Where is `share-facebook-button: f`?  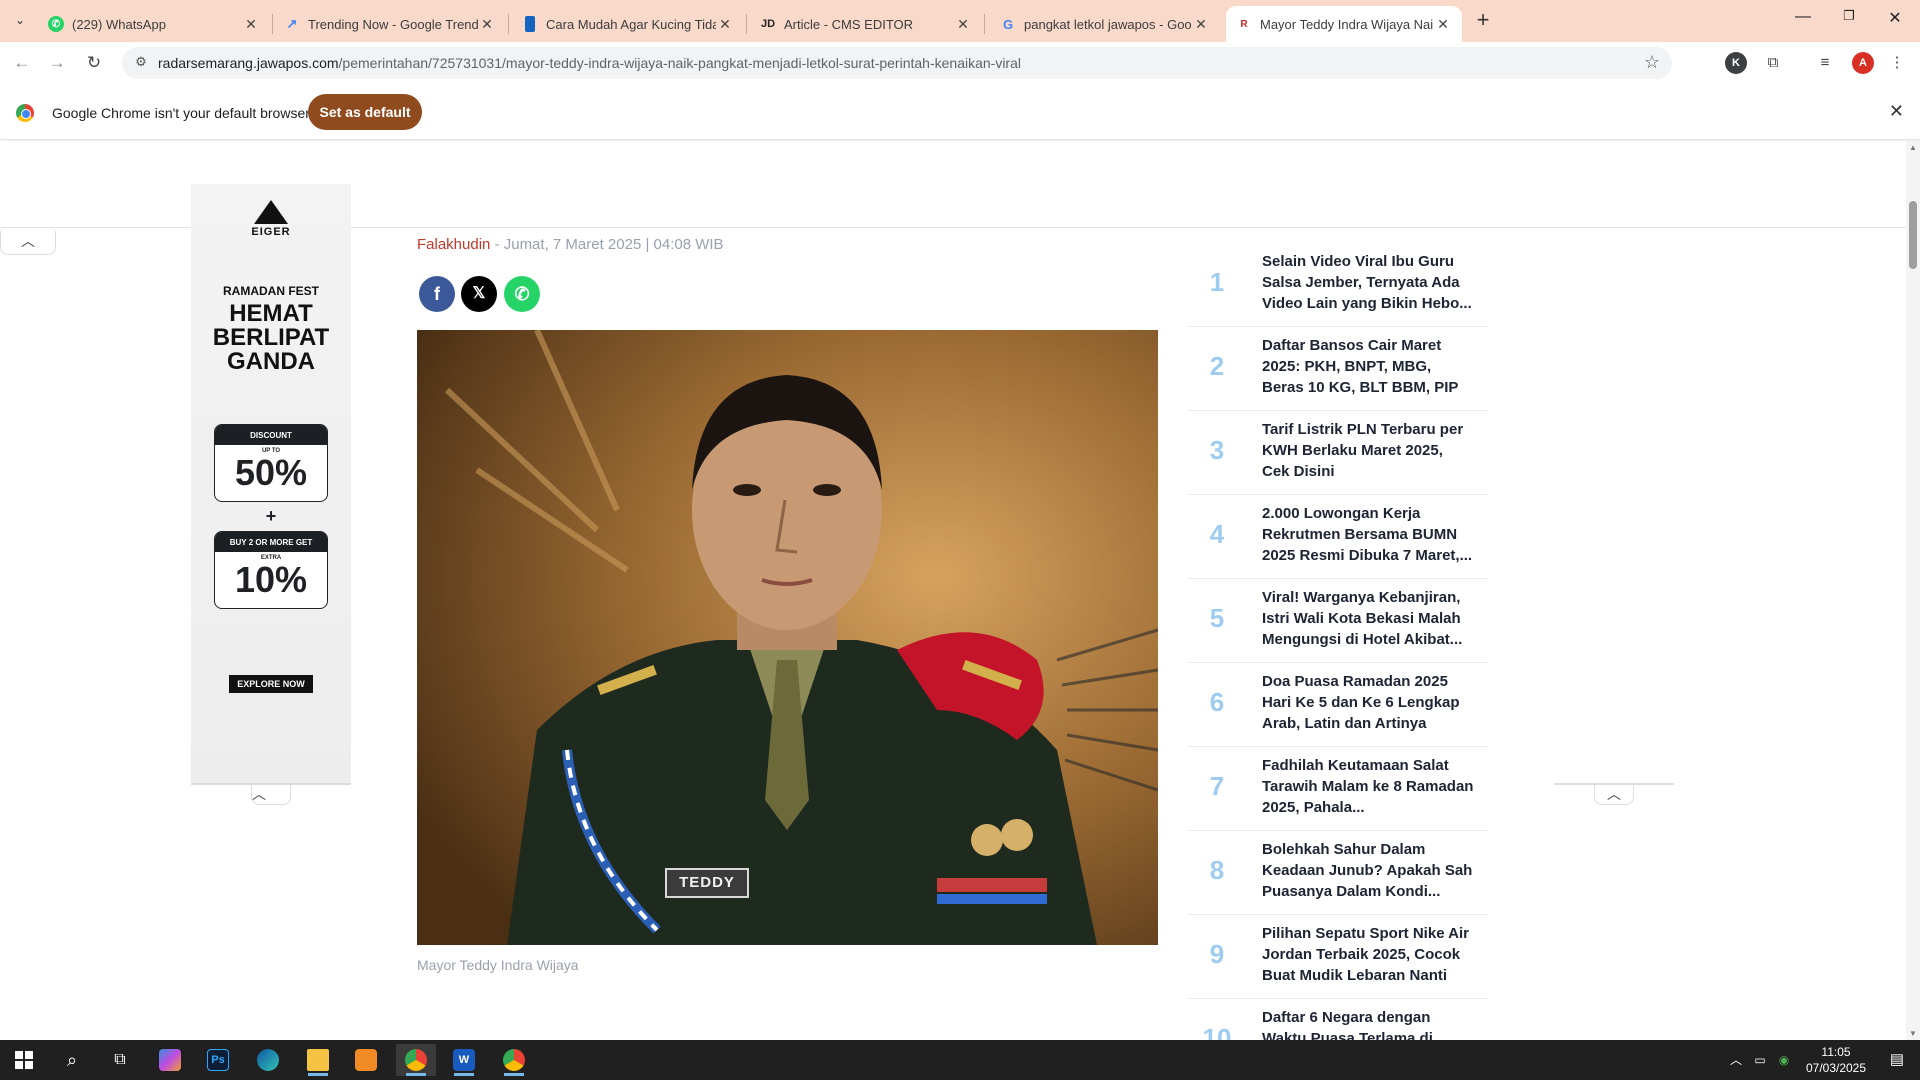
share-facebook-button: f is located at coordinates (437, 294).